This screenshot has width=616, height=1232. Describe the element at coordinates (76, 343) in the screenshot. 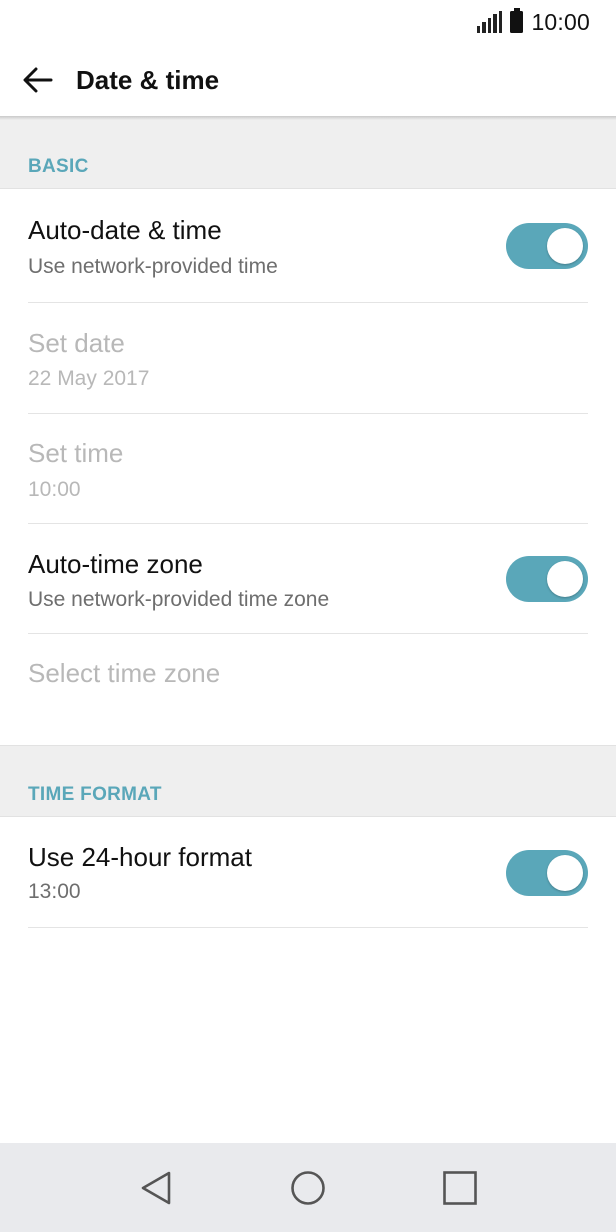

I see `set-date-title: Set date` at that location.